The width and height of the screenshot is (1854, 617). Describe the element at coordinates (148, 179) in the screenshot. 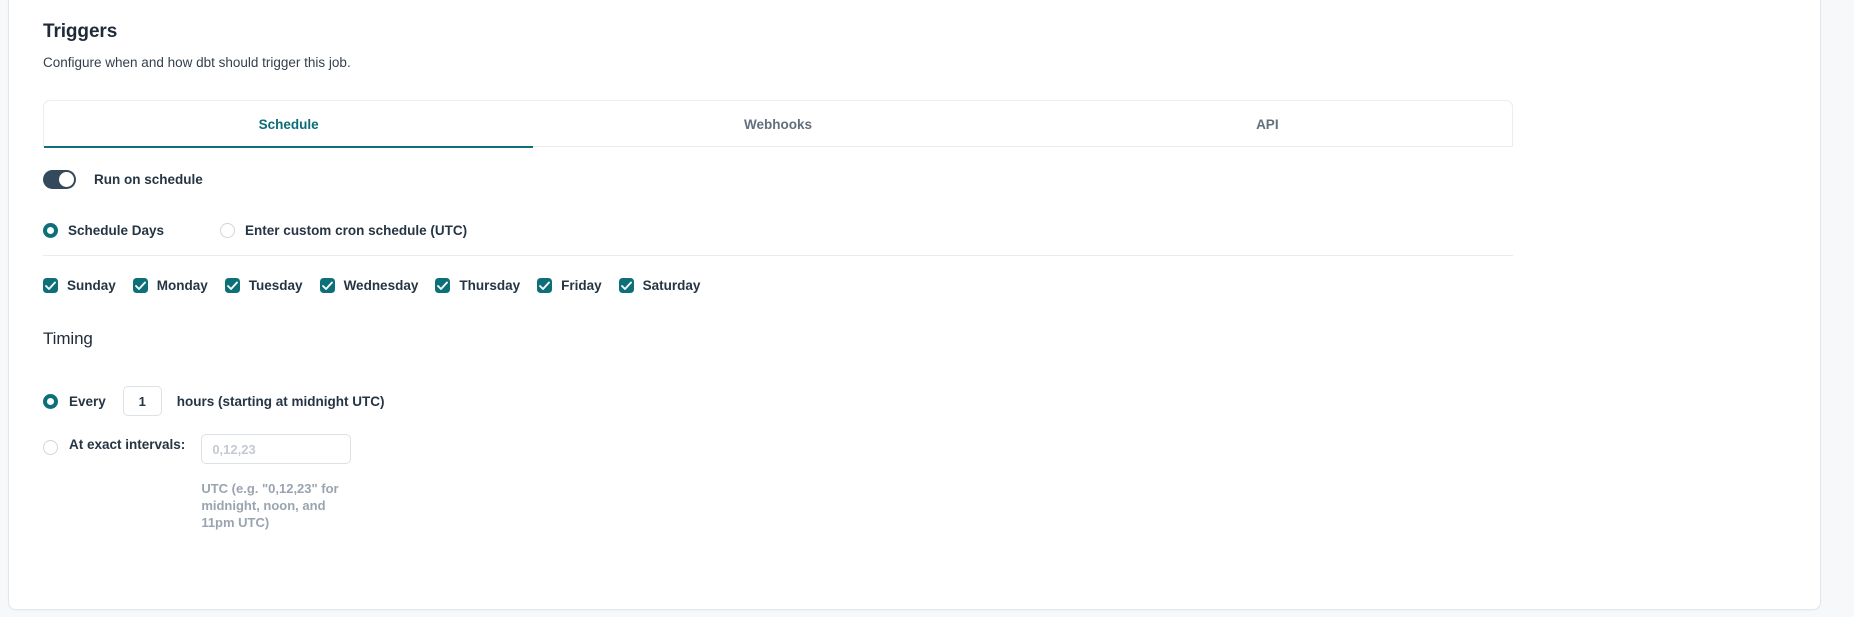

I see `run-on-schedule-label: Run on schedule` at that location.